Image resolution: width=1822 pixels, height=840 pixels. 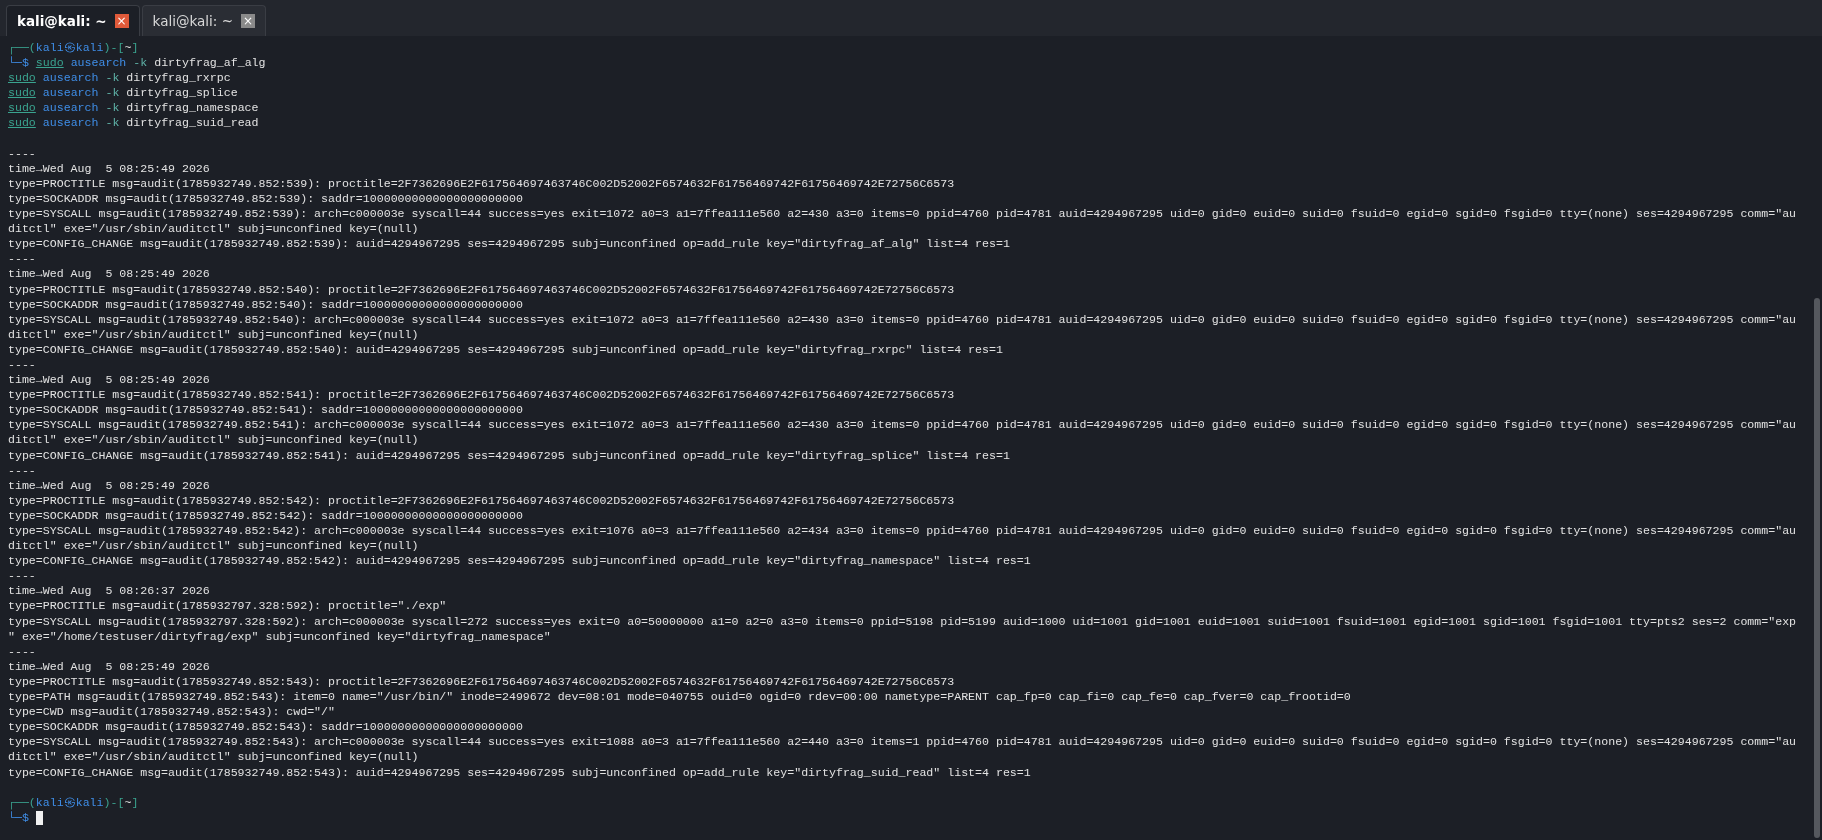 What do you see at coordinates (903, 621) in the screenshot?
I see `output-line: type=SYSCALL msg=audit(1785932797.328:592): arch=c000003e syscall=272 success=yes exit=0 a0=50000000 a1=0 a2=0 a3=0 items=0 ppid=5198 pid=5199 auid=1000 uid=1001 gid=1001 euid=1001 suid=1001 fsuid=1001 egid=1001 sgid=1001 fsgid=1001 tty=pts2 ses=2 comm="exp` at bounding box center [903, 621].